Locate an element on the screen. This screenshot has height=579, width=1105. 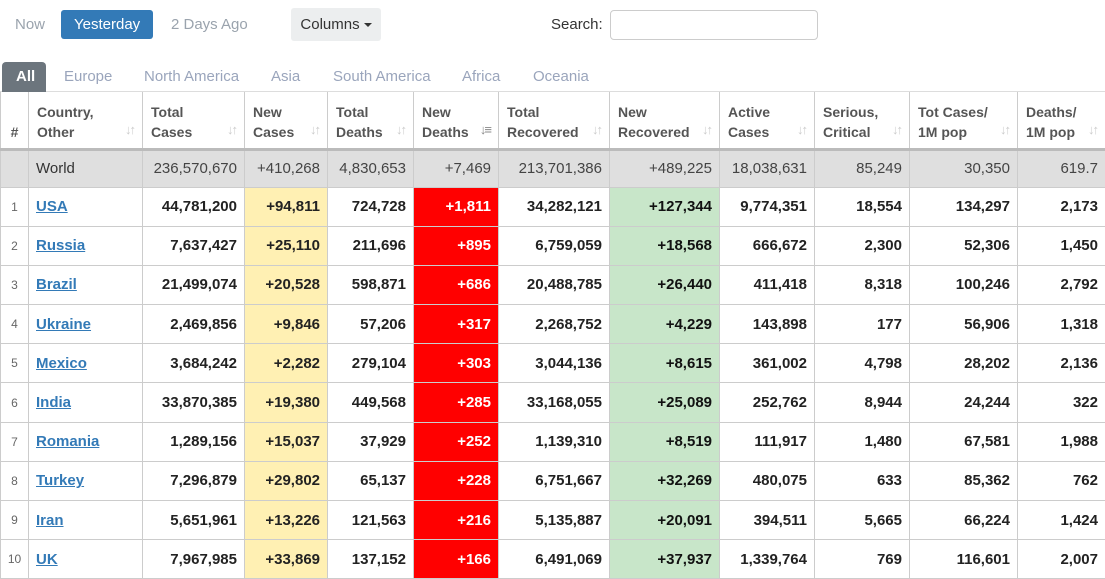
column-header-label-line1: Serious, is located at coordinates (851, 111).